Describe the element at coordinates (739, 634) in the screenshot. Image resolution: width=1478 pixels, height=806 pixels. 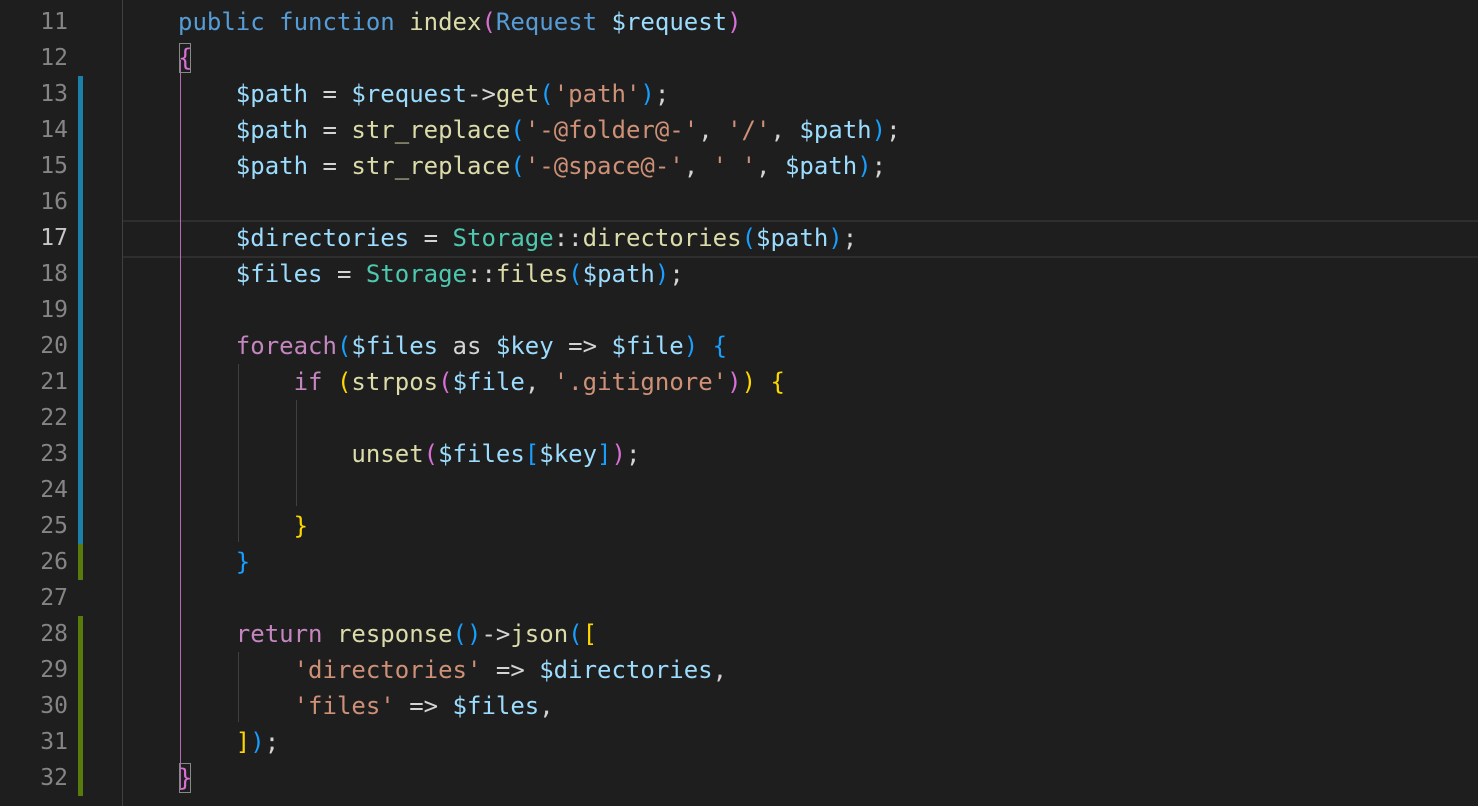
I see `code-line: 28 return response()->json([` at that location.